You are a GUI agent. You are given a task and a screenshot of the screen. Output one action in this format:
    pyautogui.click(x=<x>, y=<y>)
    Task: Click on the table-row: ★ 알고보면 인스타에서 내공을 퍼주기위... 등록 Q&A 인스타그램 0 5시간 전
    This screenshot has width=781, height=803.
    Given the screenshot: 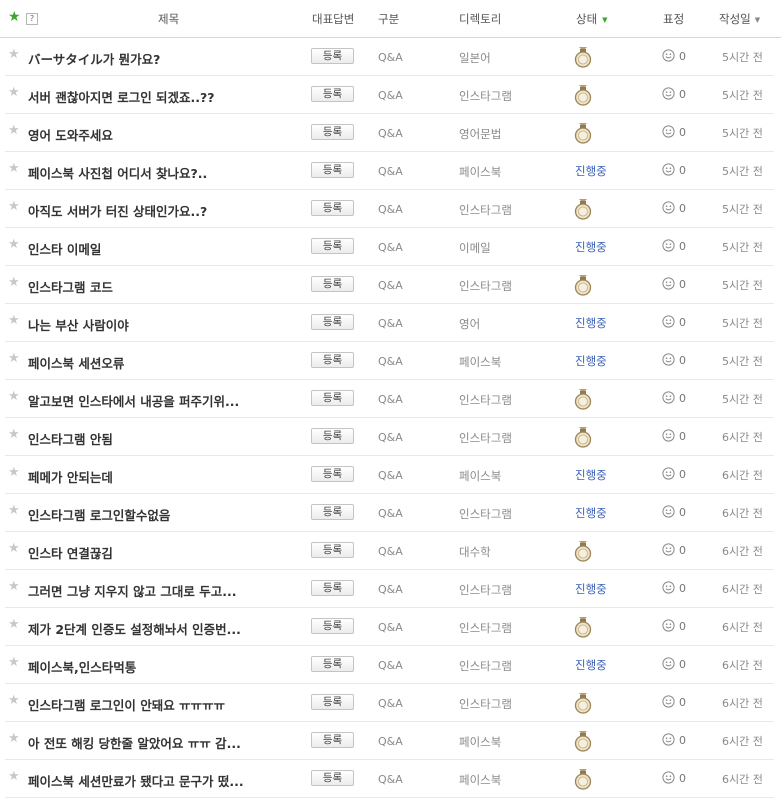 What is the action you would take?
    pyautogui.click(x=389, y=399)
    